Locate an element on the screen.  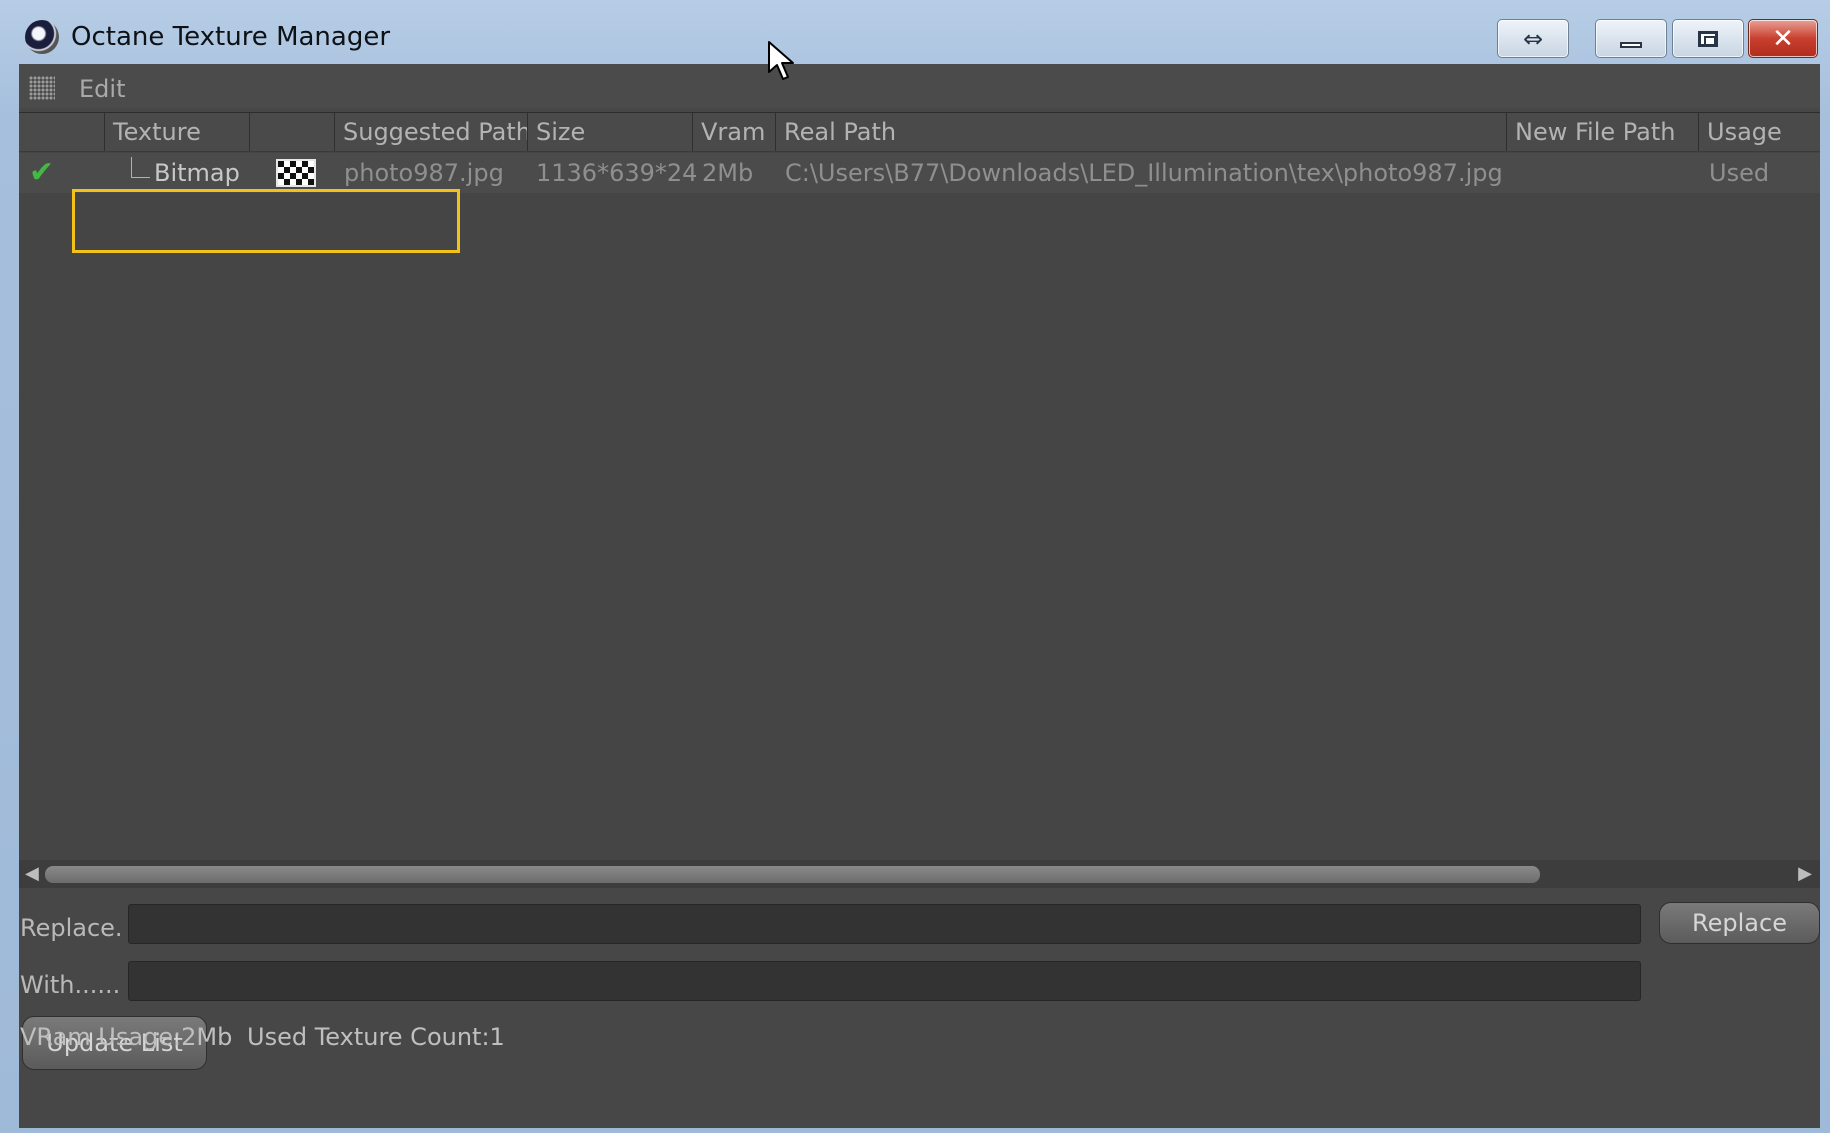
close-button: ✕ is located at coordinates (1783, 38).